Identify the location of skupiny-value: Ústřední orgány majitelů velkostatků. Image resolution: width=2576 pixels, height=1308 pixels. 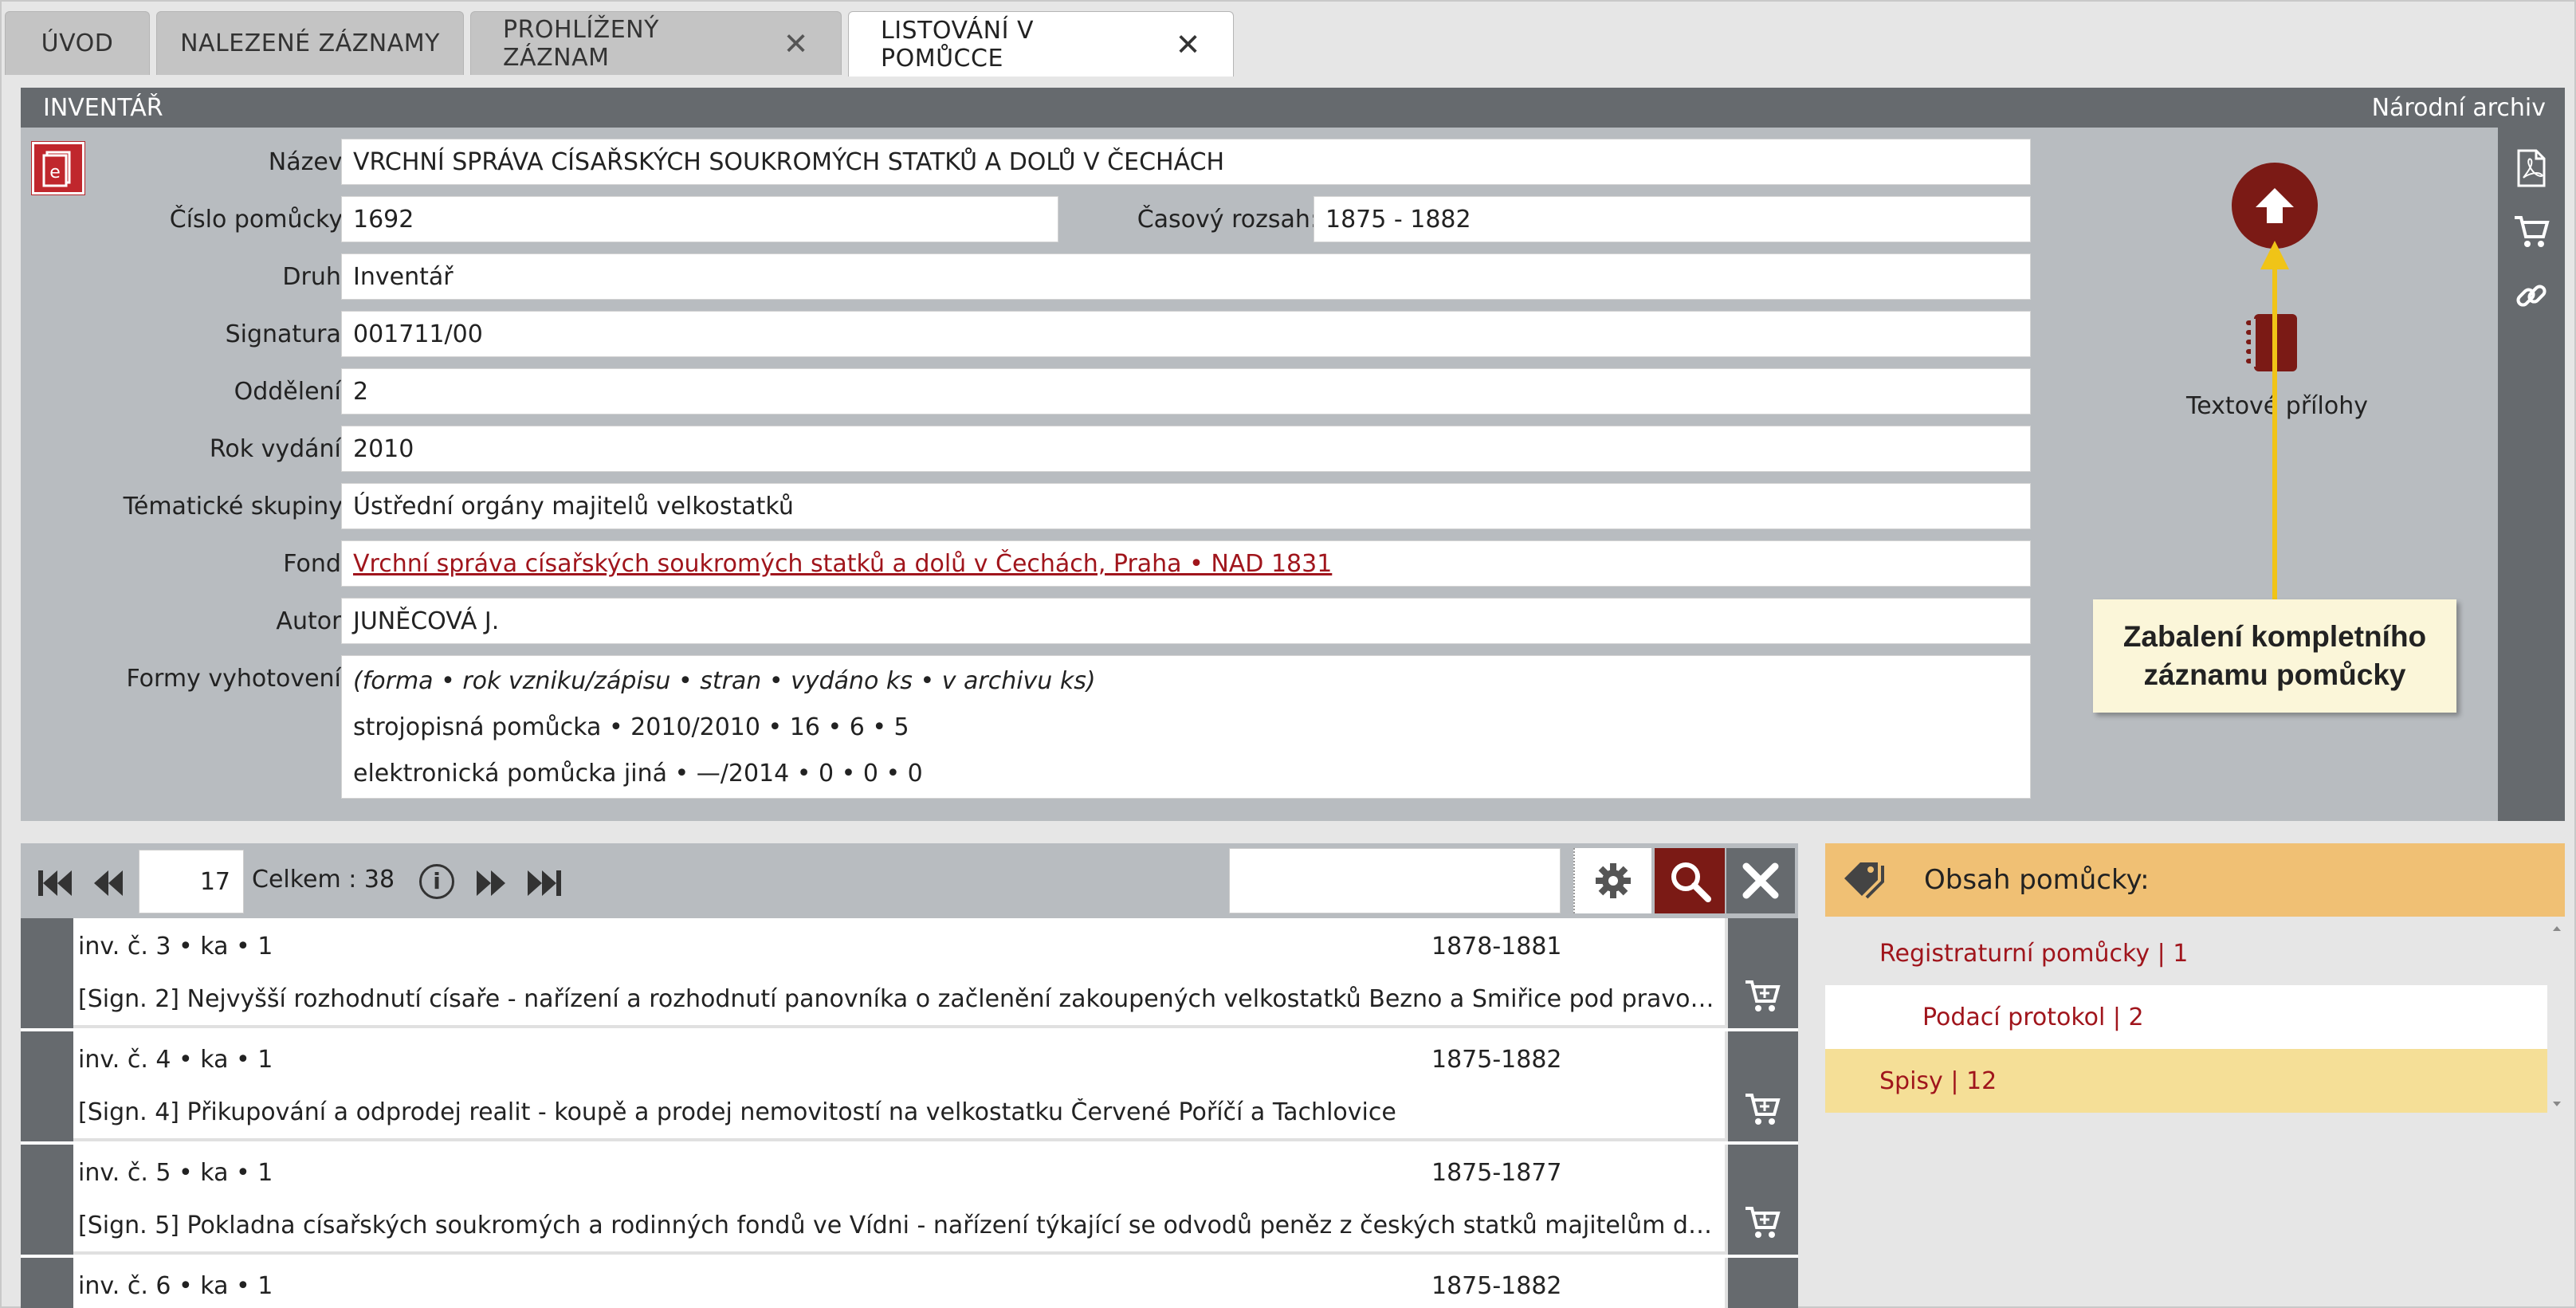
(1186, 506).